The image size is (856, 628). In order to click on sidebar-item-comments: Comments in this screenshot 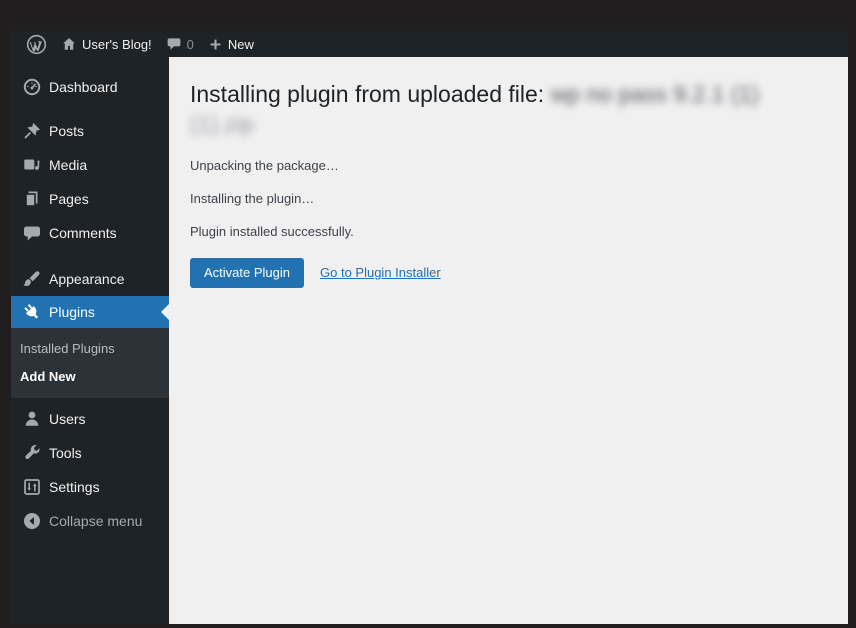, I will do `click(90, 233)`.